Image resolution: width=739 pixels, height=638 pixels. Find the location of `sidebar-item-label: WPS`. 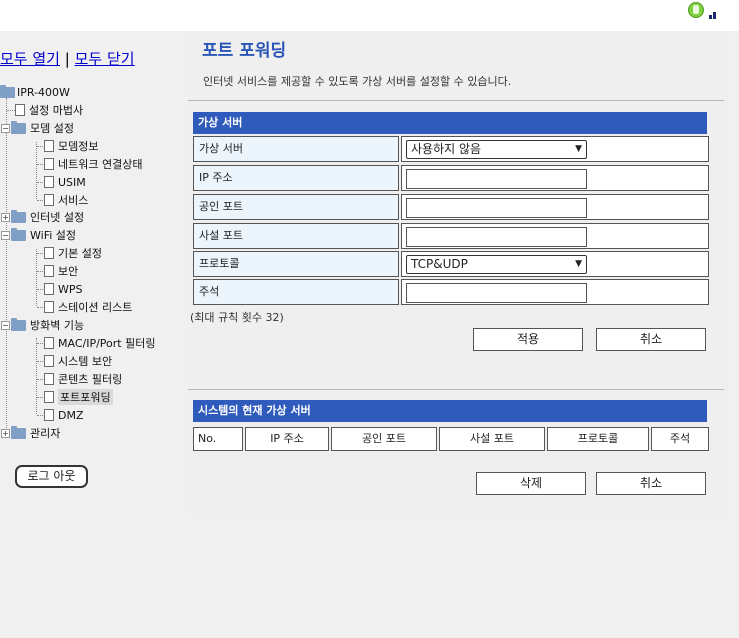

sidebar-item-label: WPS is located at coordinates (70, 289).